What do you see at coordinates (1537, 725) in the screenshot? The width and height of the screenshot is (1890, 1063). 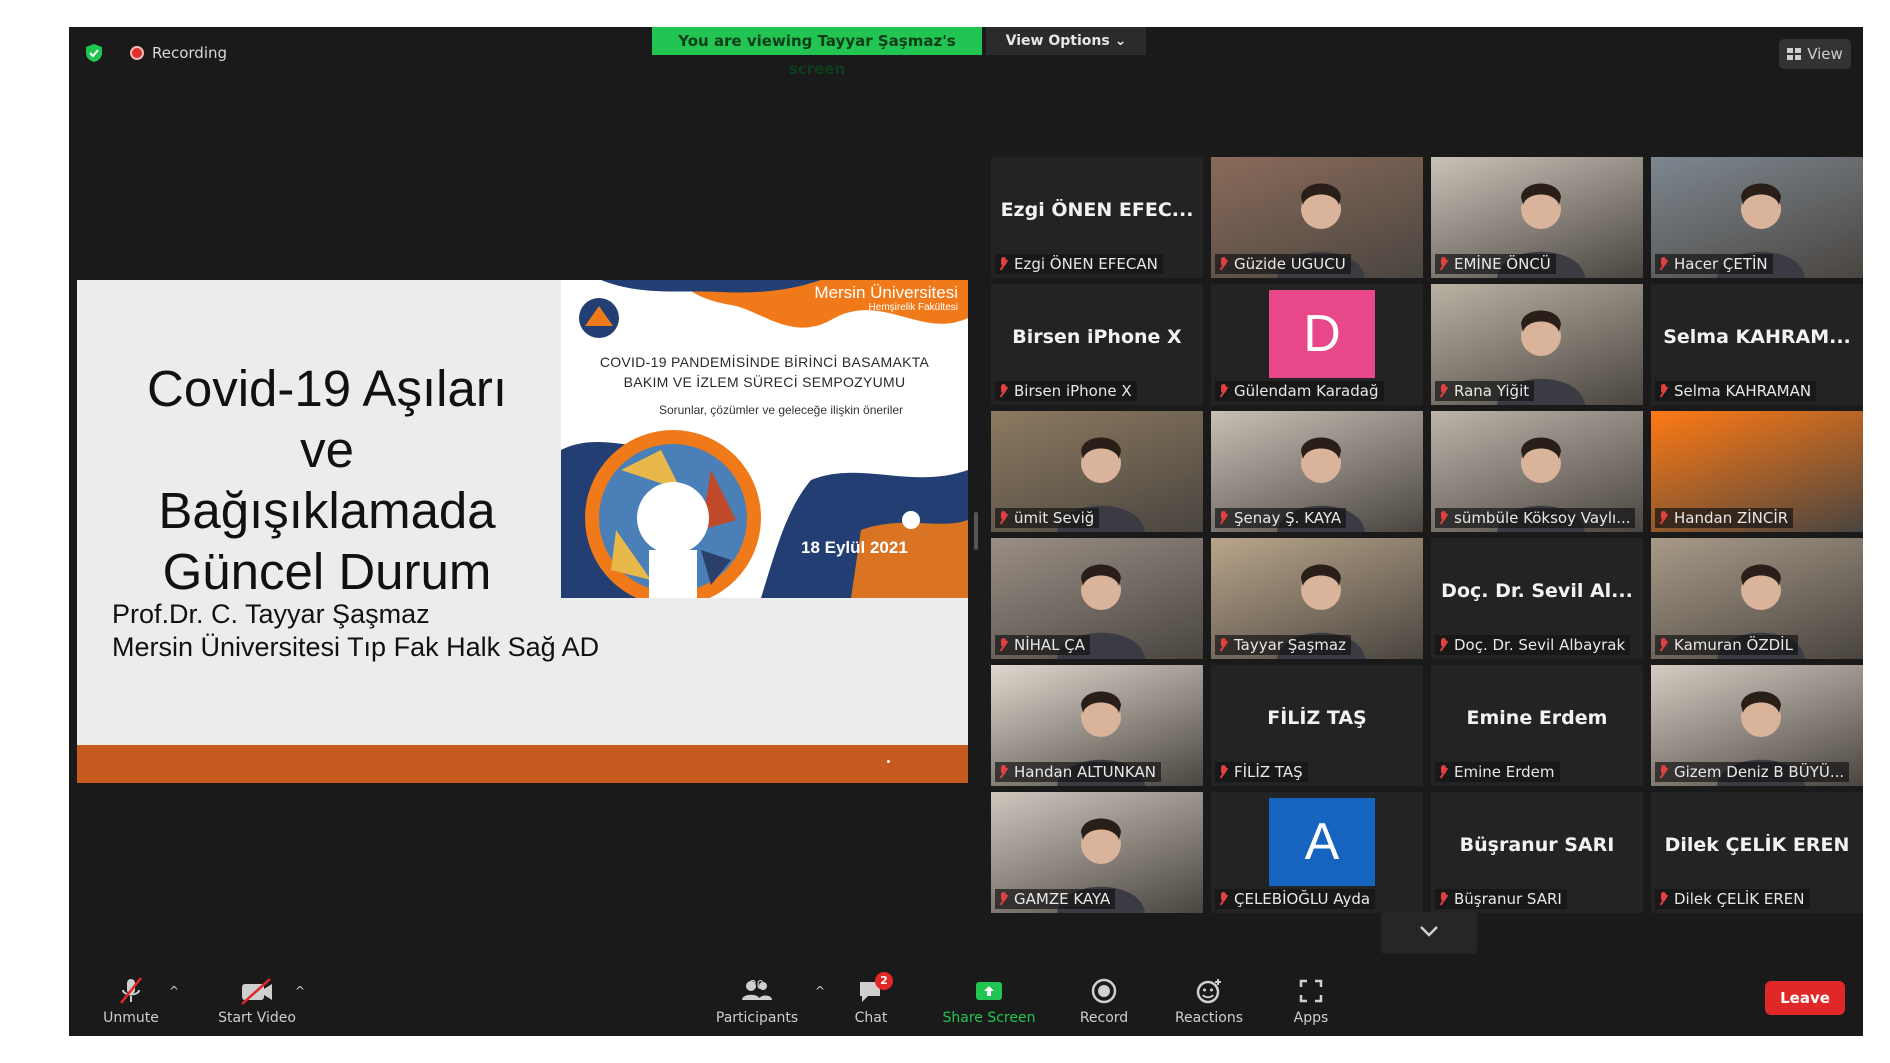 I see `participant-tile: Emine Erdem Emine Erdem` at bounding box center [1537, 725].